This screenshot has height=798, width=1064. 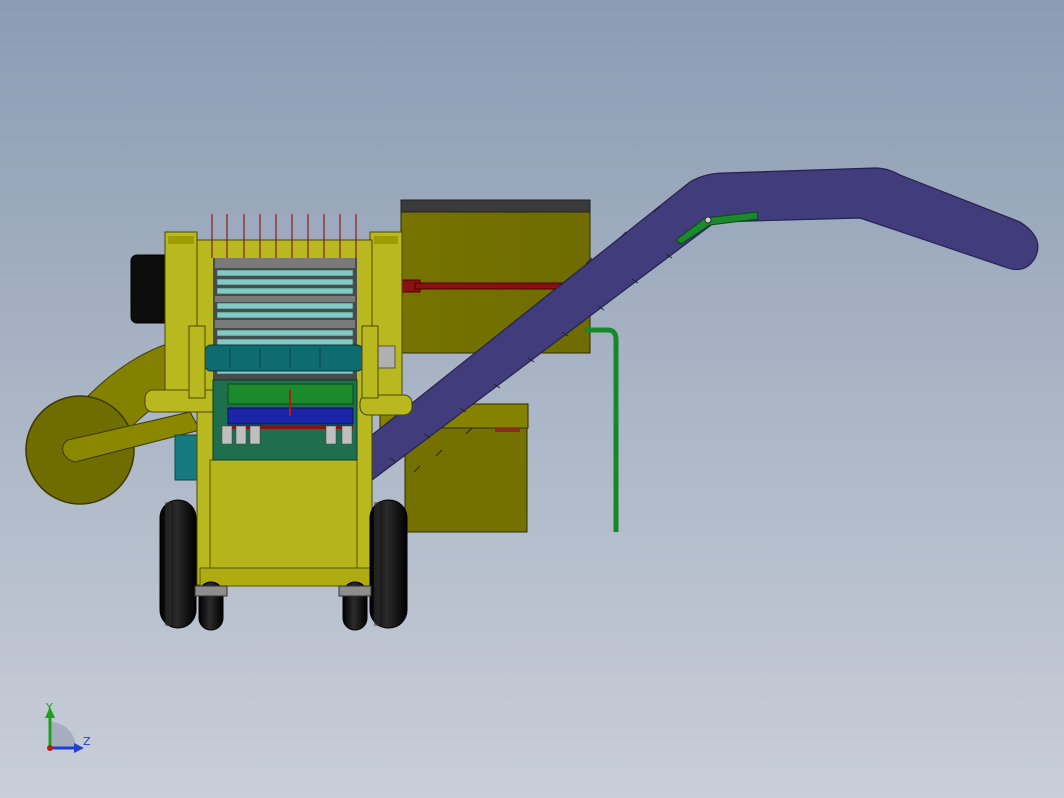 I want to click on wheel-front-left, so click(x=178, y=564).